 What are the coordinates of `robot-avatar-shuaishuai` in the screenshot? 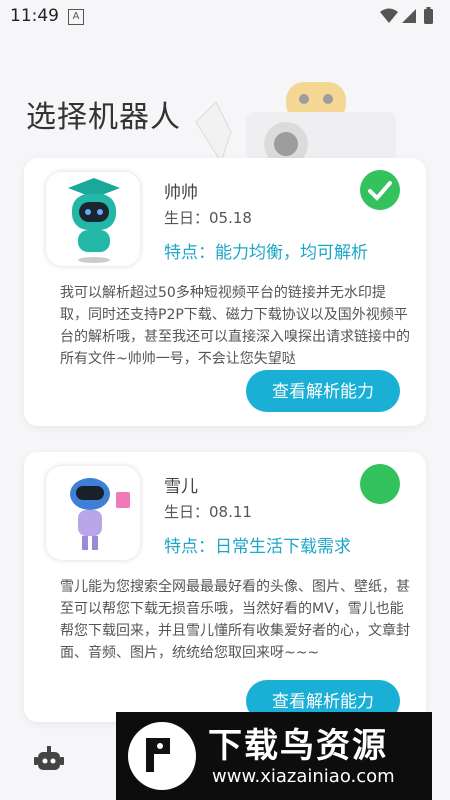 It's located at (93, 219).